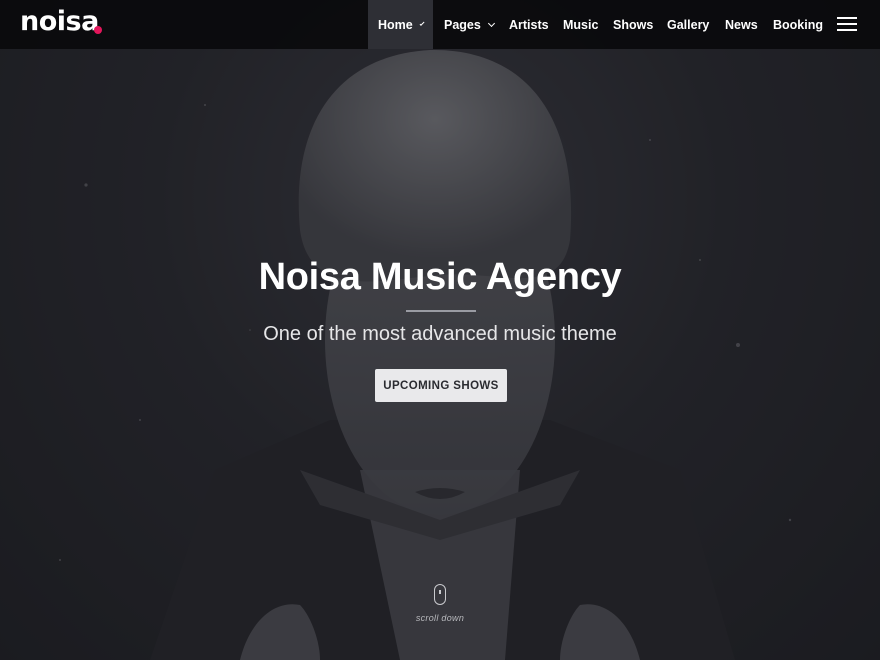 This screenshot has width=880, height=660. What do you see at coordinates (440, 334) in the screenshot?
I see `hero-subtitle: One of the most advanced music theme` at bounding box center [440, 334].